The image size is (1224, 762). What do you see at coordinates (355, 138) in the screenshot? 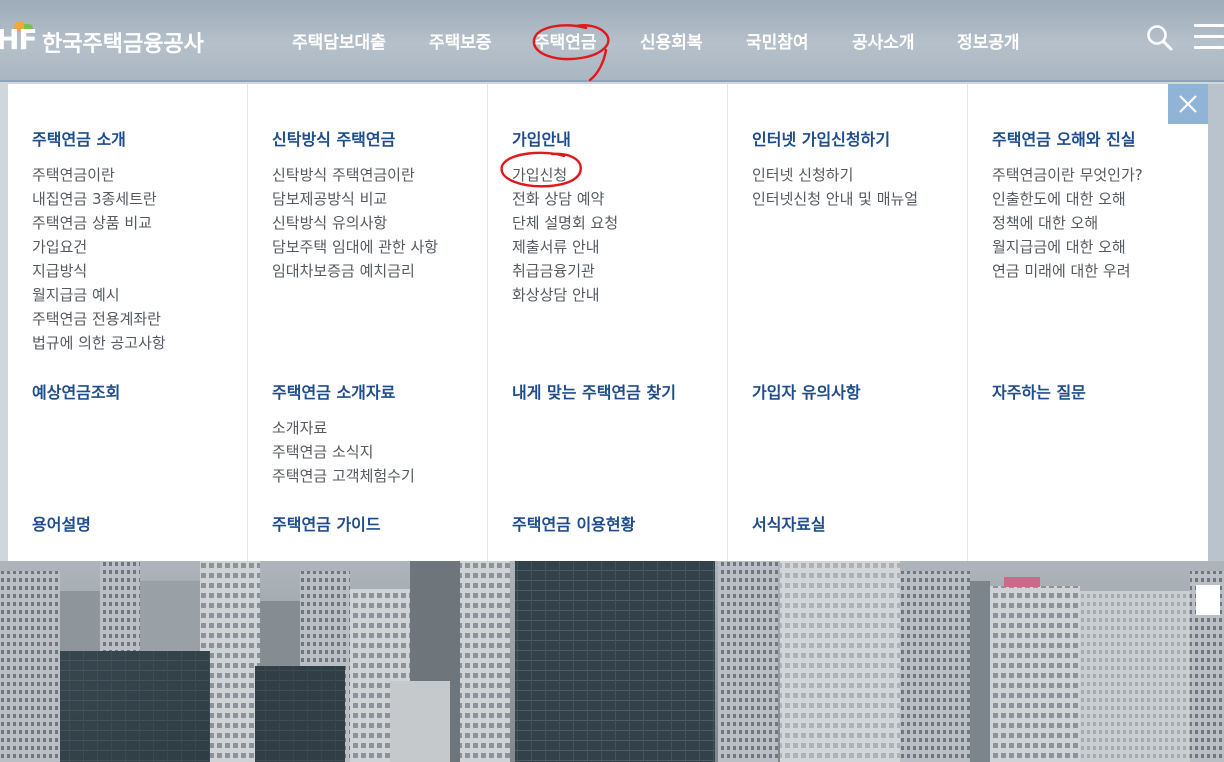
I see `menu-section-title: 신탁방식 주택연금` at bounding box center [355, 138].